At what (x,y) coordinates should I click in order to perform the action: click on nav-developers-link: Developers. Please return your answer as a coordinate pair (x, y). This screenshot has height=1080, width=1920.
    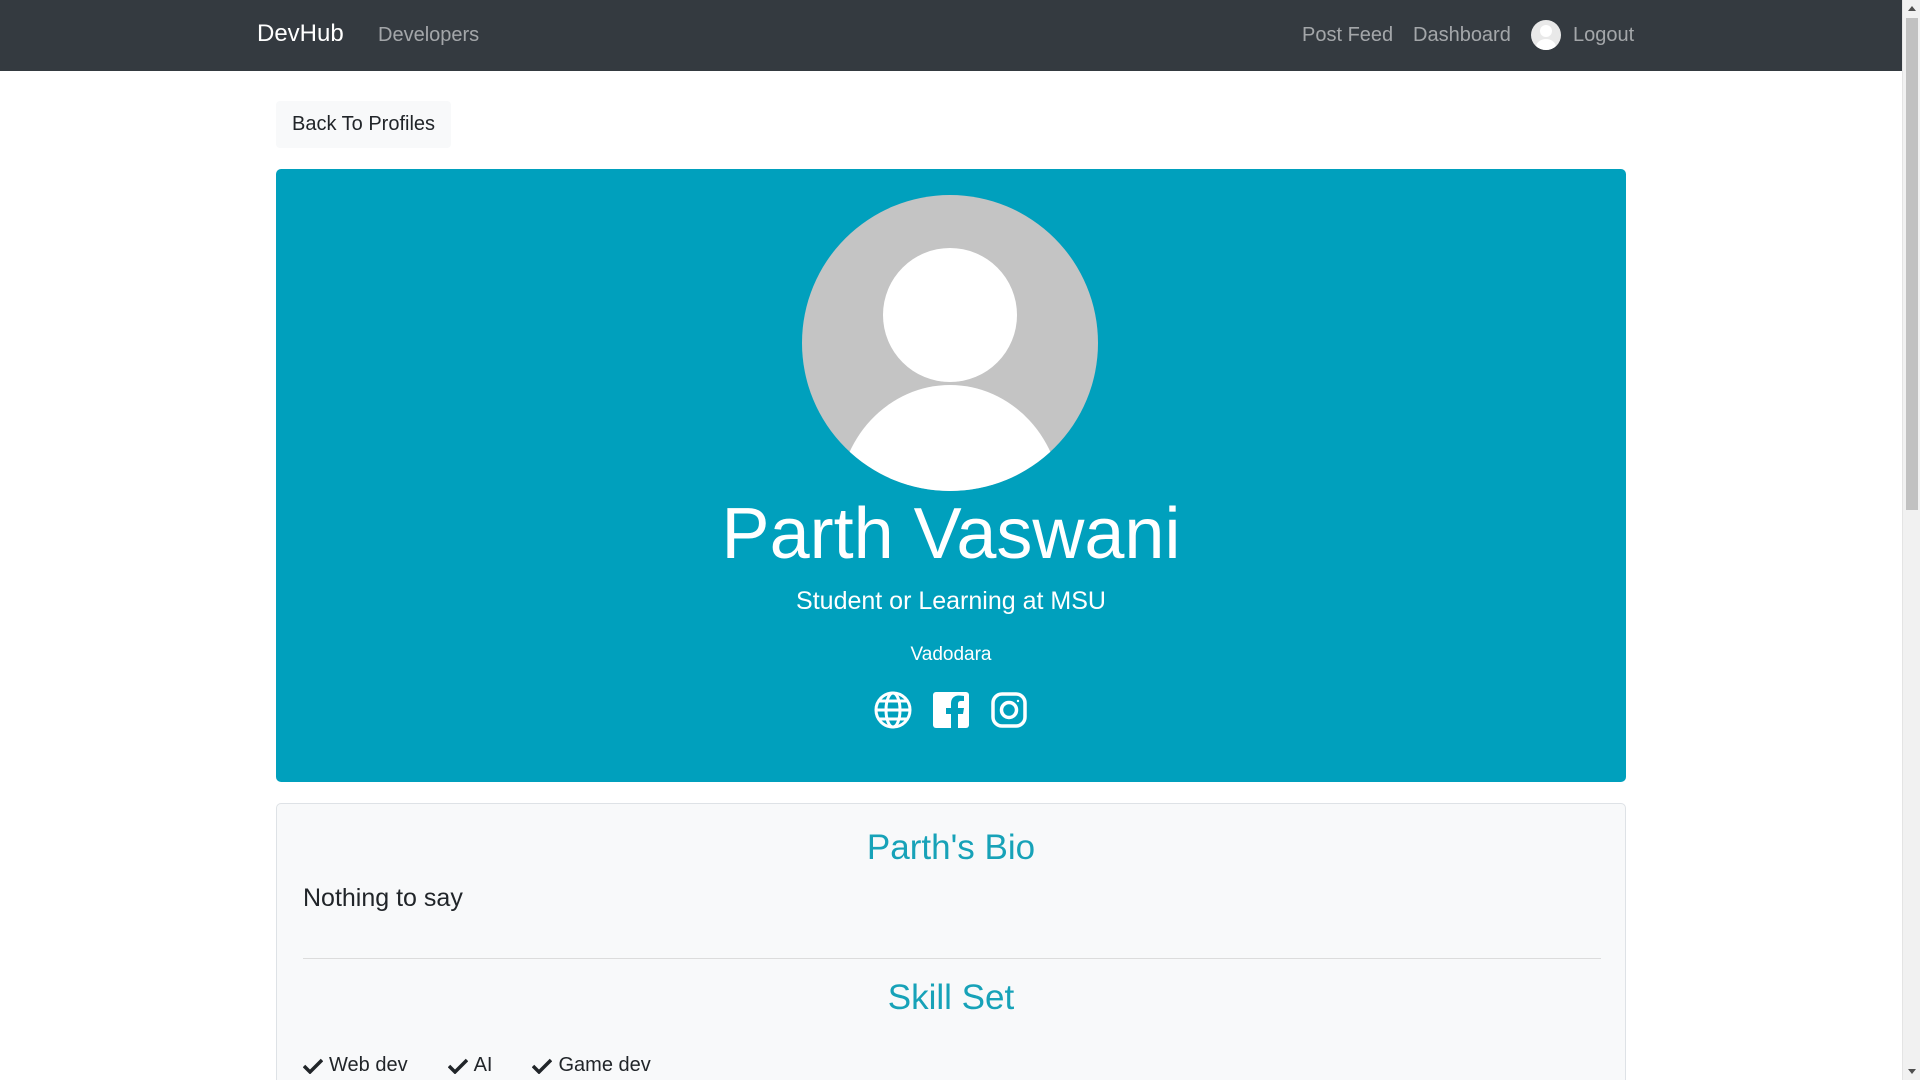
    Looking at the image, I should click on (428, 35).